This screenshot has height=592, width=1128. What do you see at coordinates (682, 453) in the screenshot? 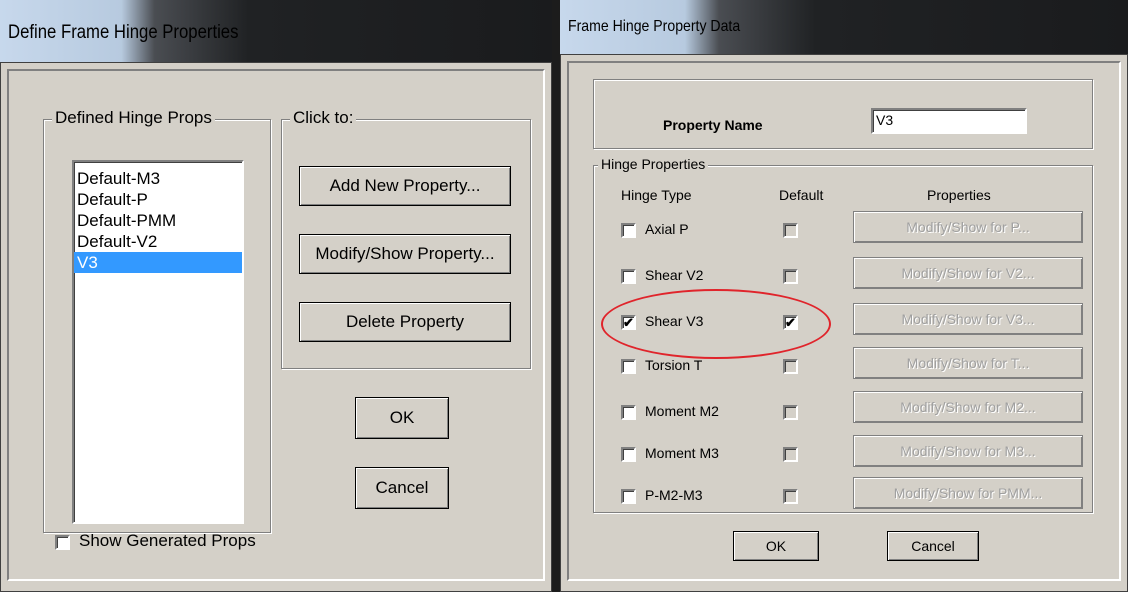
I see `hinge-type-label: Moment M3` at bounding box center [682, 453].